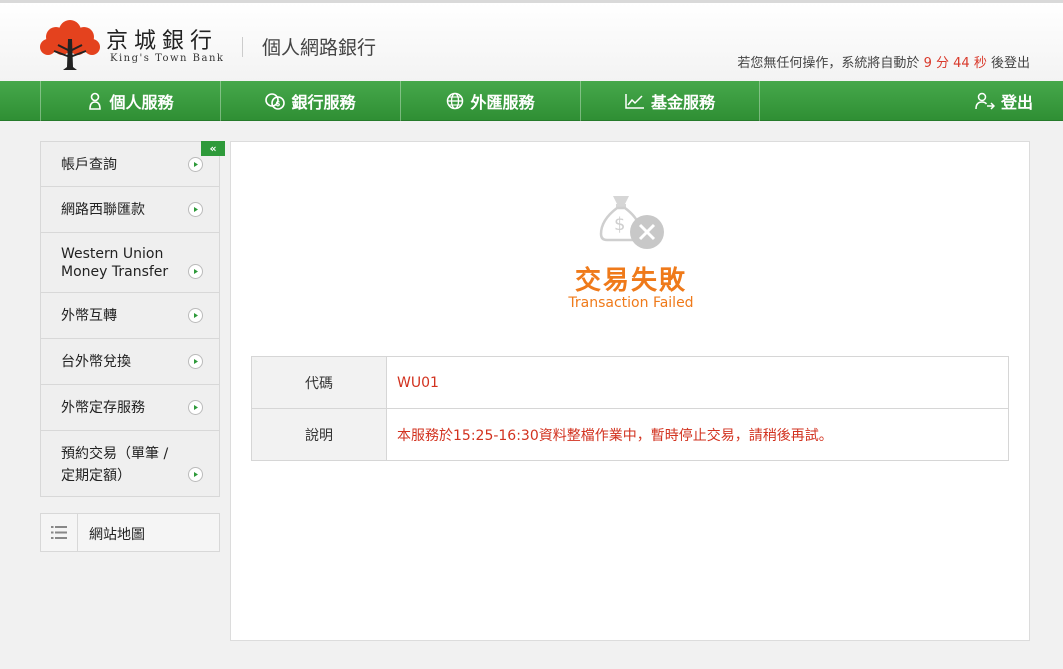 The image size is (1063, 669). What do you see at coordinates (89, 316) in the screenshot?
I see `sidebar-item-label: 外幣互轉` at bounding box center [89, 316].